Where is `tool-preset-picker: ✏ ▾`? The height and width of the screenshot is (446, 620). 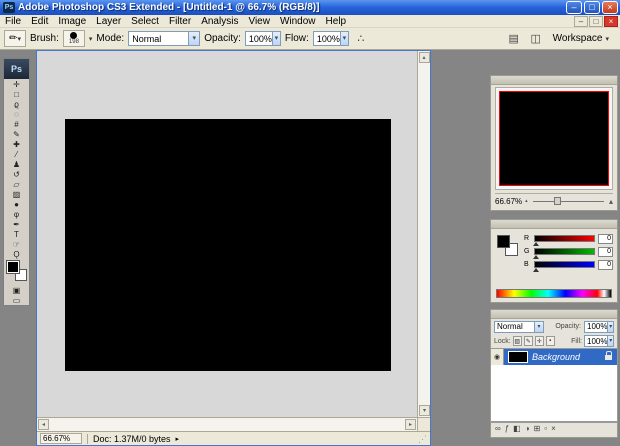
tool-preset-picker: ✏ ▾ is located at coordinates (15, 38).